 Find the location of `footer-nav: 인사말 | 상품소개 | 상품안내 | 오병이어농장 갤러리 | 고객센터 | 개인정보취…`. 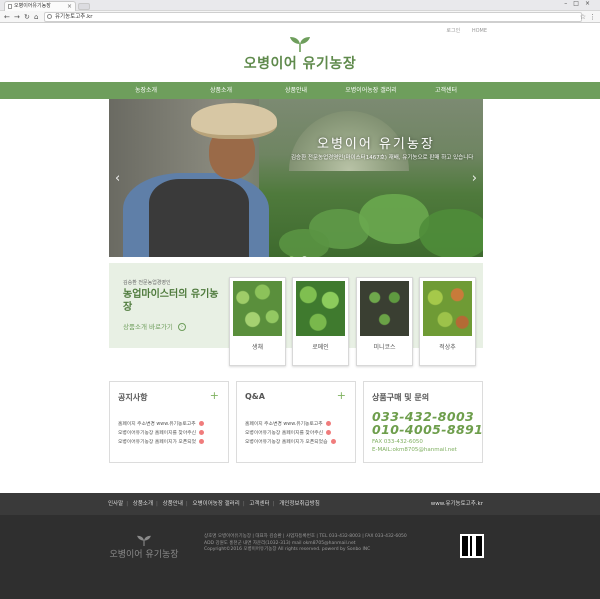

footer-nav: 인사말 | 상품소개 | 상품안내 | 오병이어농장 갤러리 | 고객센터 | 개인정보취… is located at coordinates (300, 504).